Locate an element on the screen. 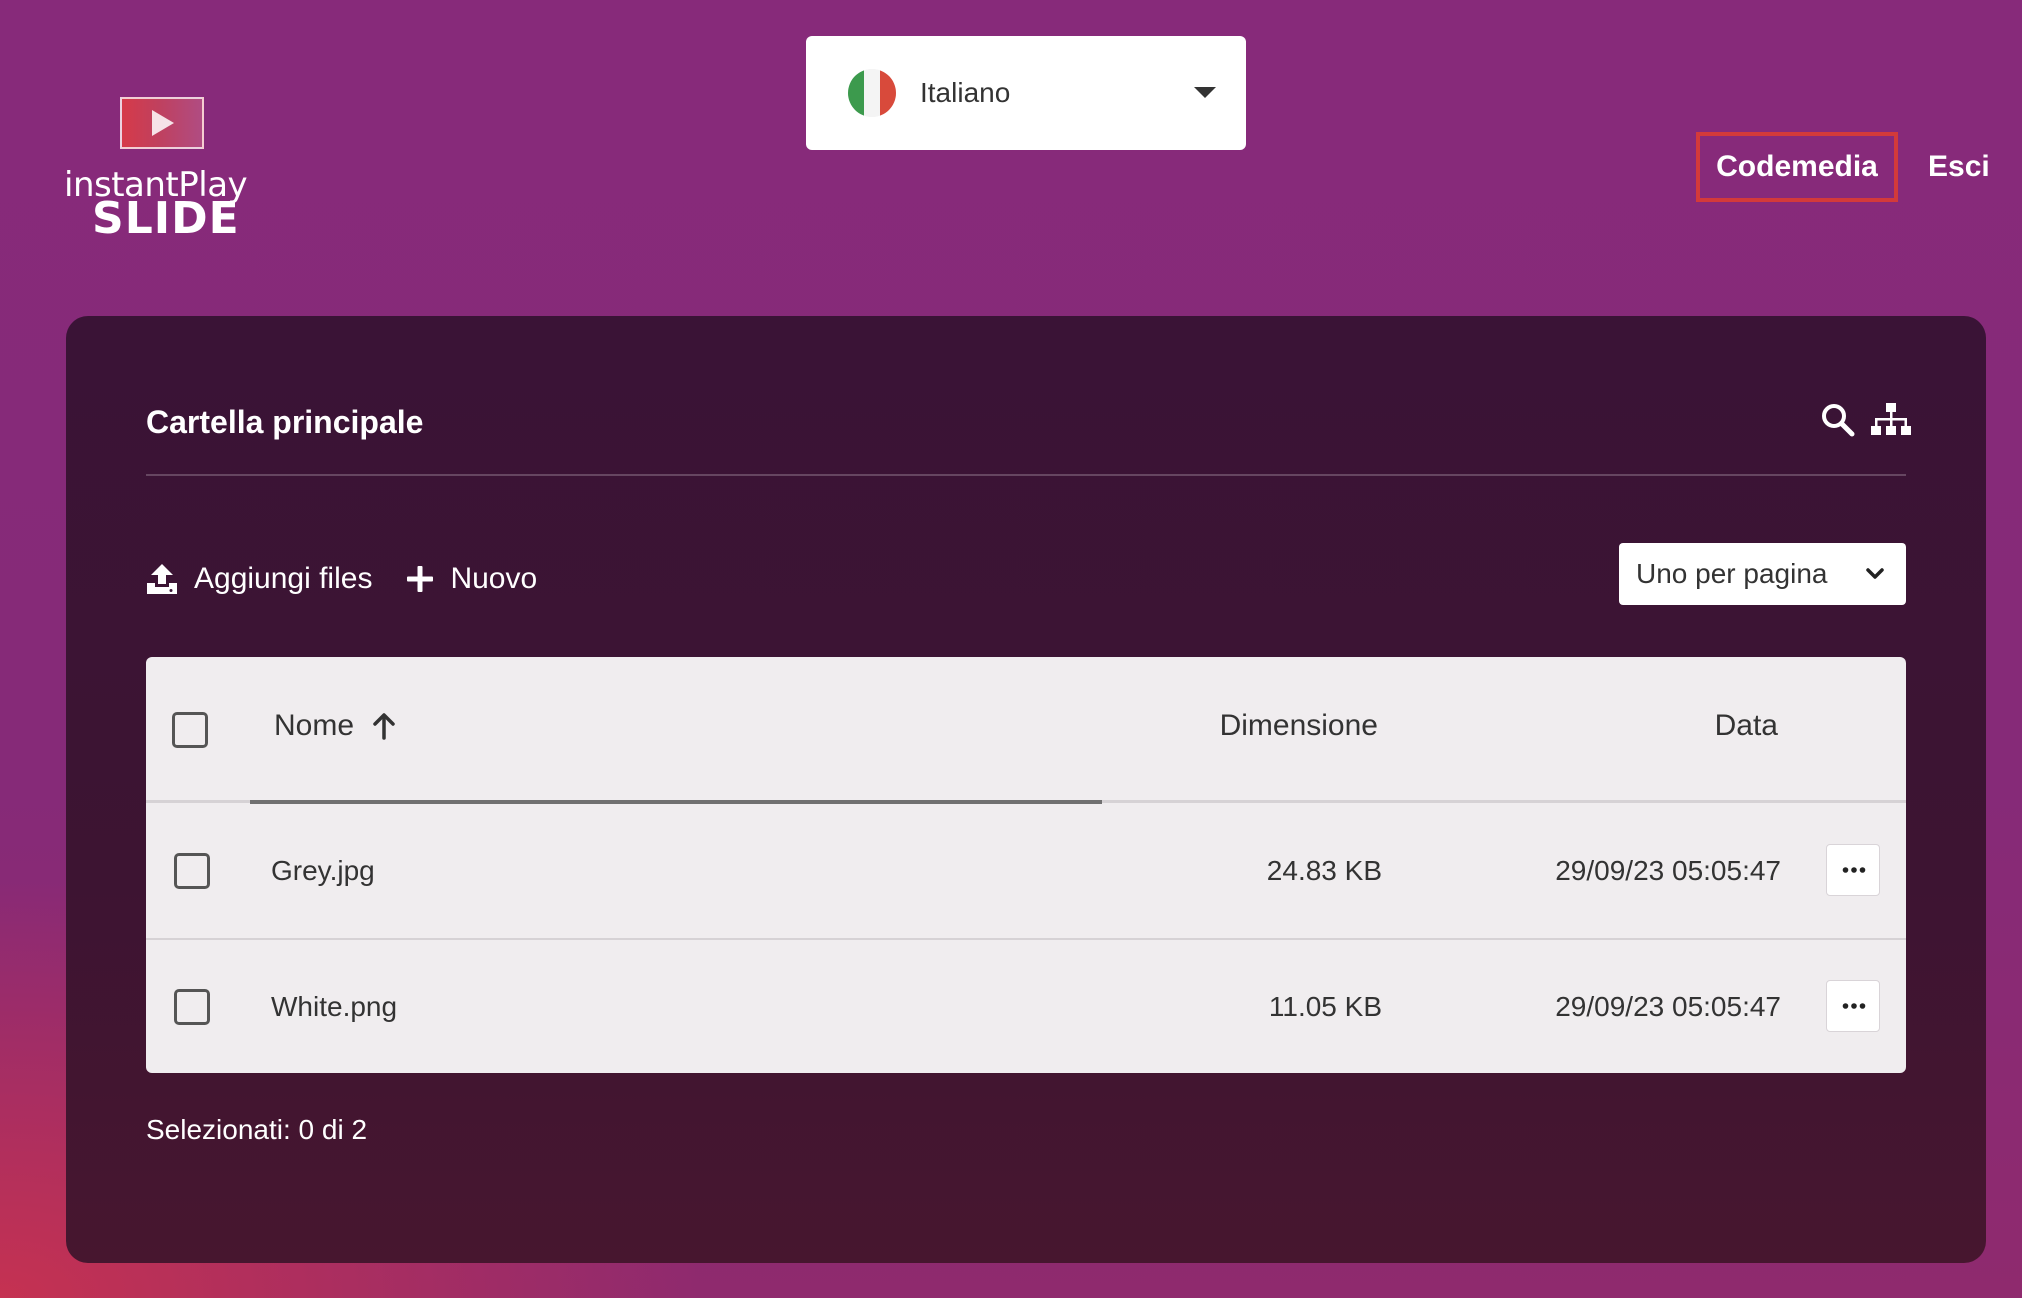 The width and height of the screenshot is (2022, 1298). select-all-checkbox is located at coordinates (190, 730).